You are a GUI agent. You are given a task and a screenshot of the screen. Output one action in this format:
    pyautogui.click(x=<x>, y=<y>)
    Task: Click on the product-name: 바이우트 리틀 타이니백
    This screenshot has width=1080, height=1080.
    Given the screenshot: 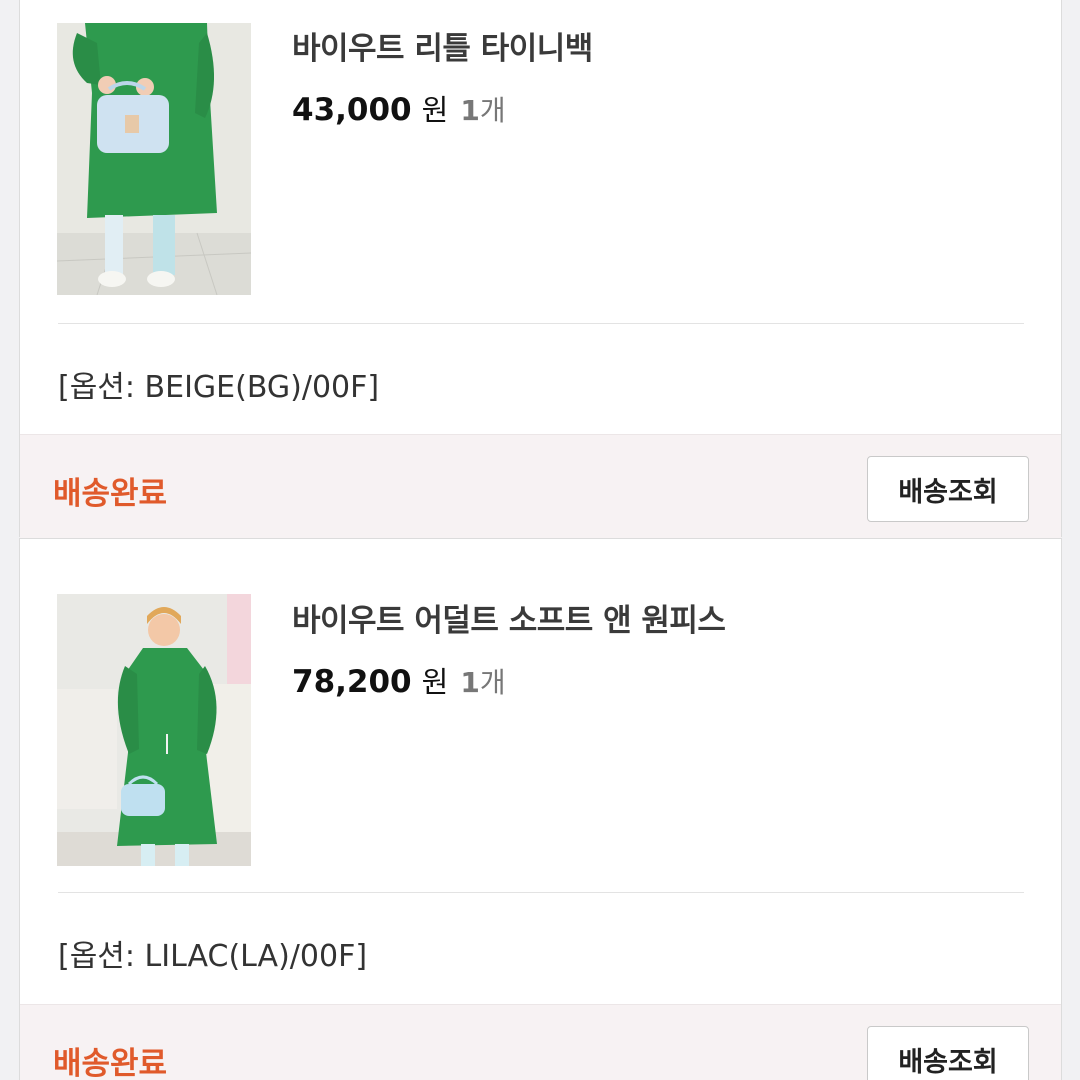 What is the action you would take?
    pyautogui.click(x=442, y=45)
    